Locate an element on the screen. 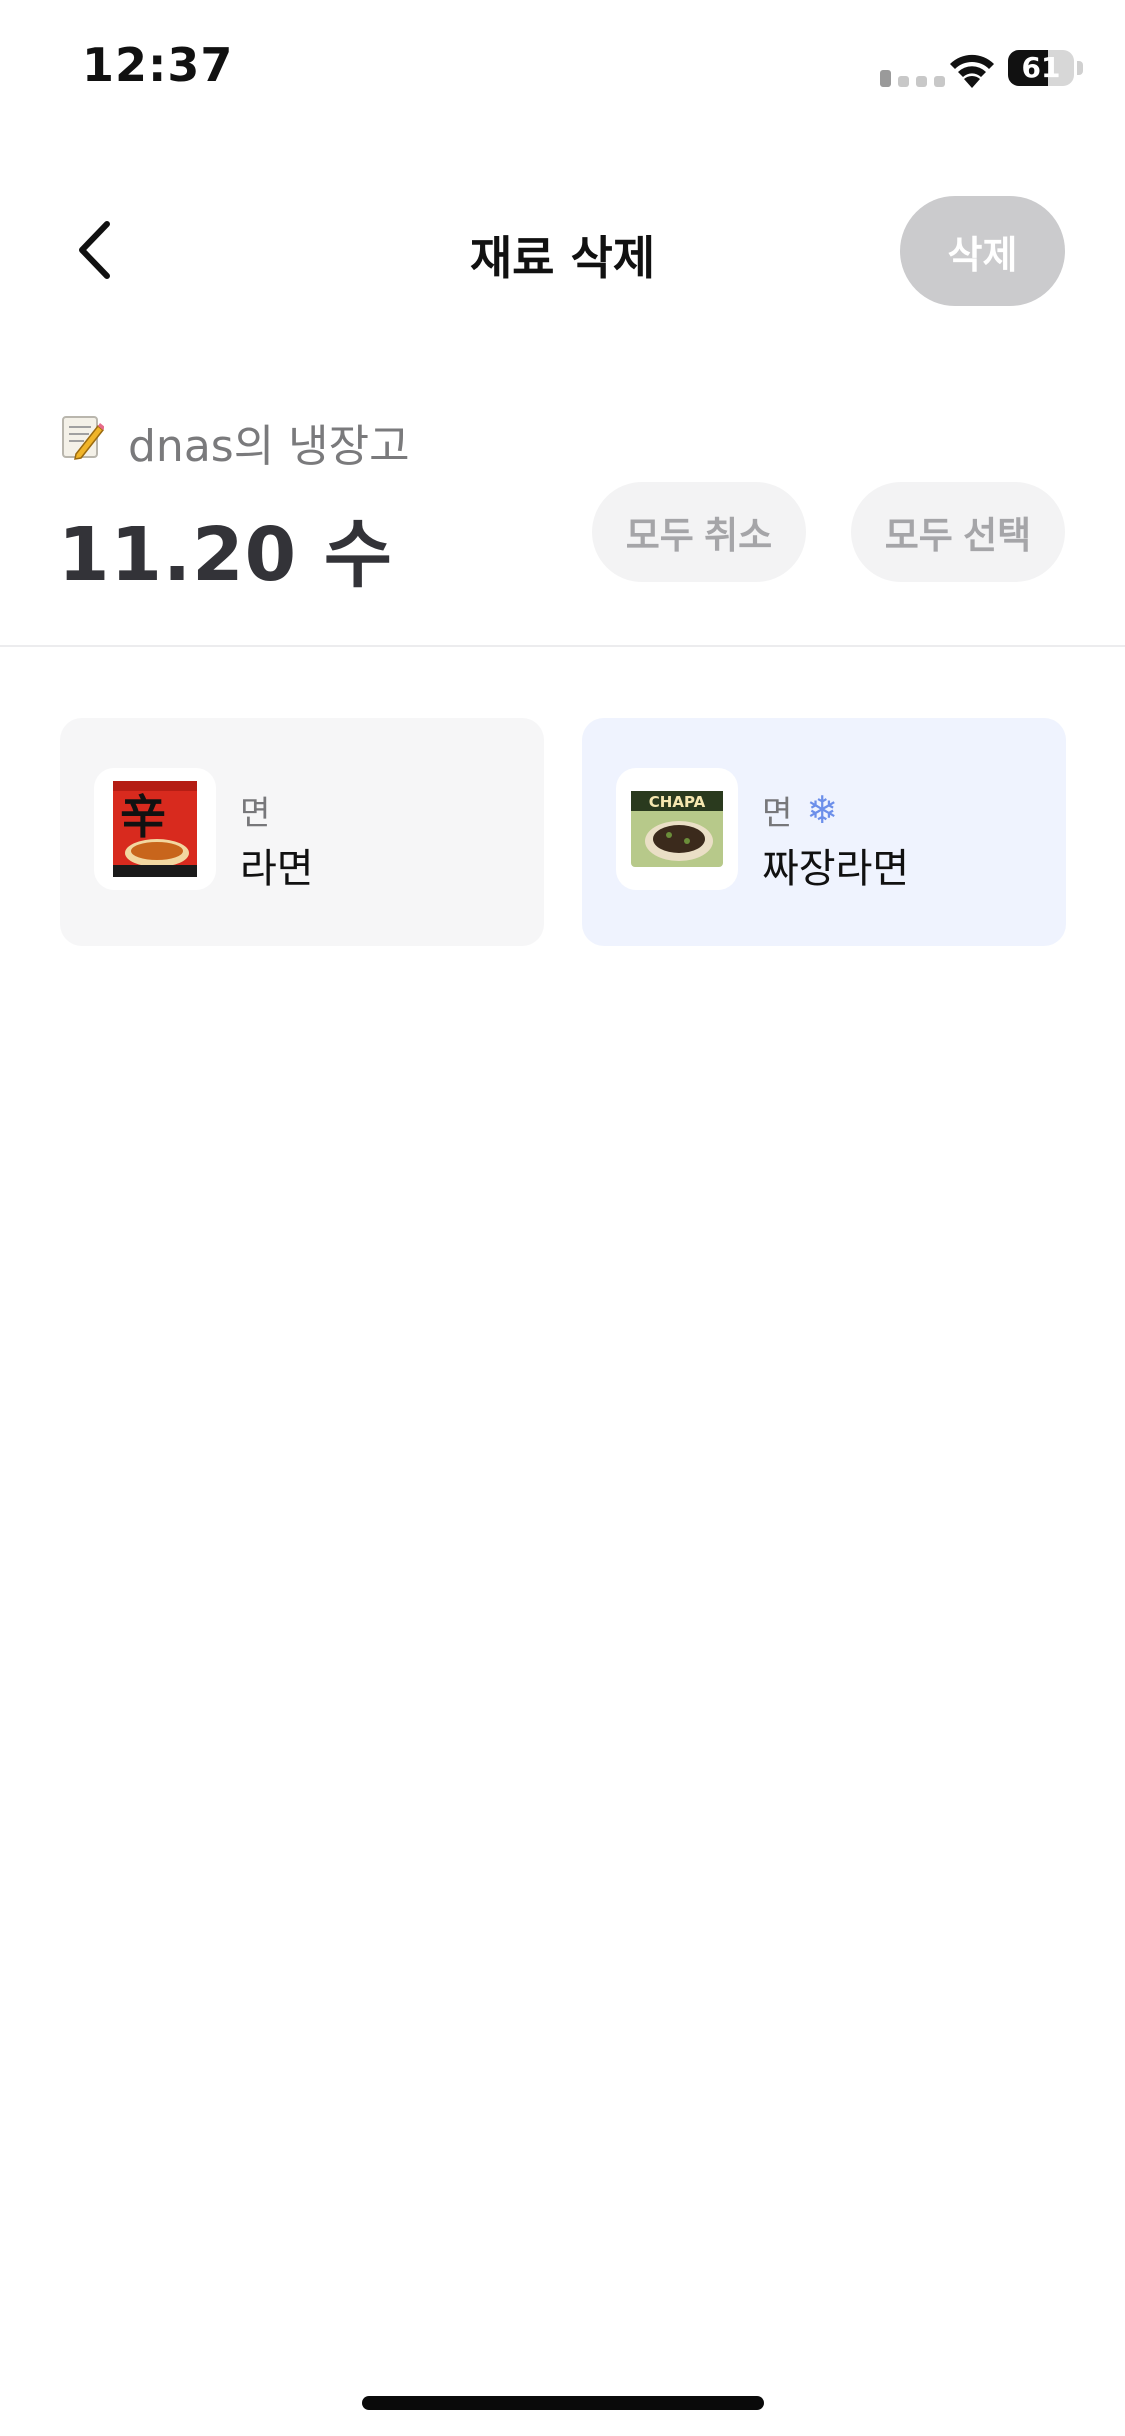 The image size is (1125, 2436). deselect-all-button: 모두 취소 is located at coordinates (699, 532).